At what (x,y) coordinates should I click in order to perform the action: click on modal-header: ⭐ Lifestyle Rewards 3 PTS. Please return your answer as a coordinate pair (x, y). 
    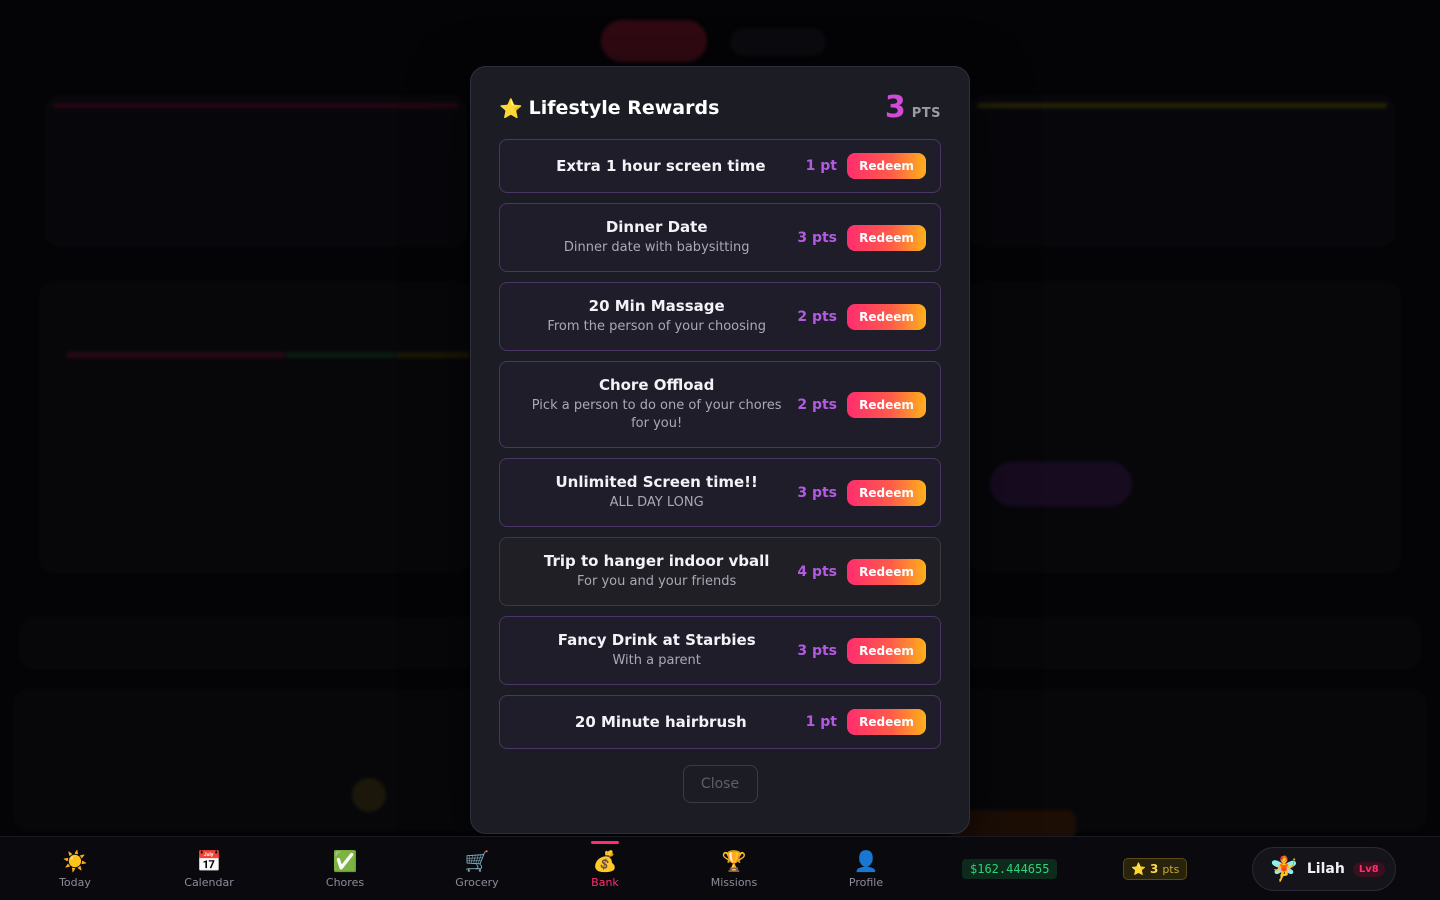
    Looking at the image, I should click on (720, 108).